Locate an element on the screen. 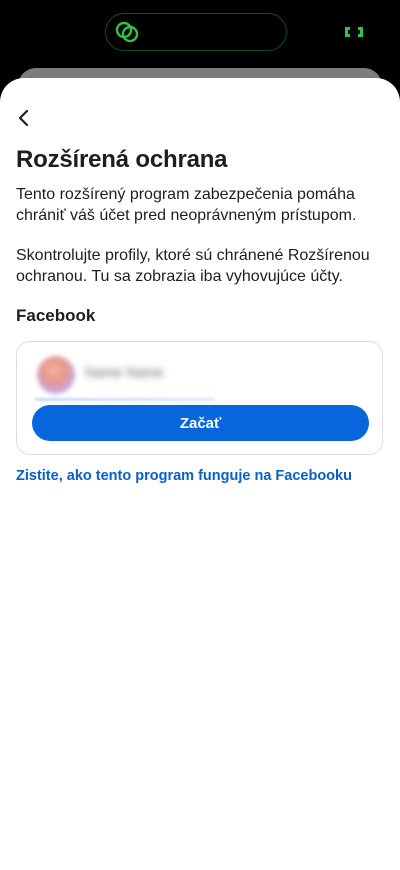  account-name: Name Name is located at coordinates (124, 372).